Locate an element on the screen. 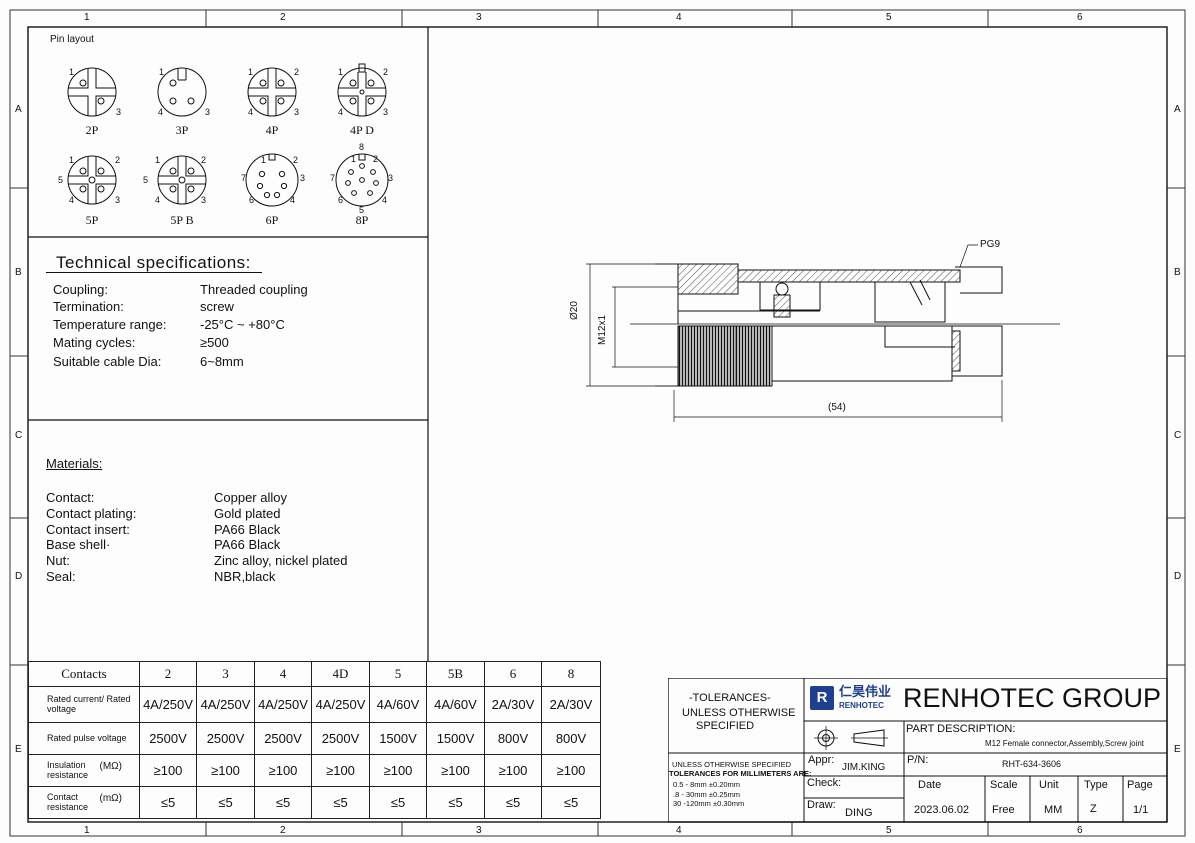 This screenshot has height=843, width=1195. pin-face-5pb is located at coordinates (182, 180).